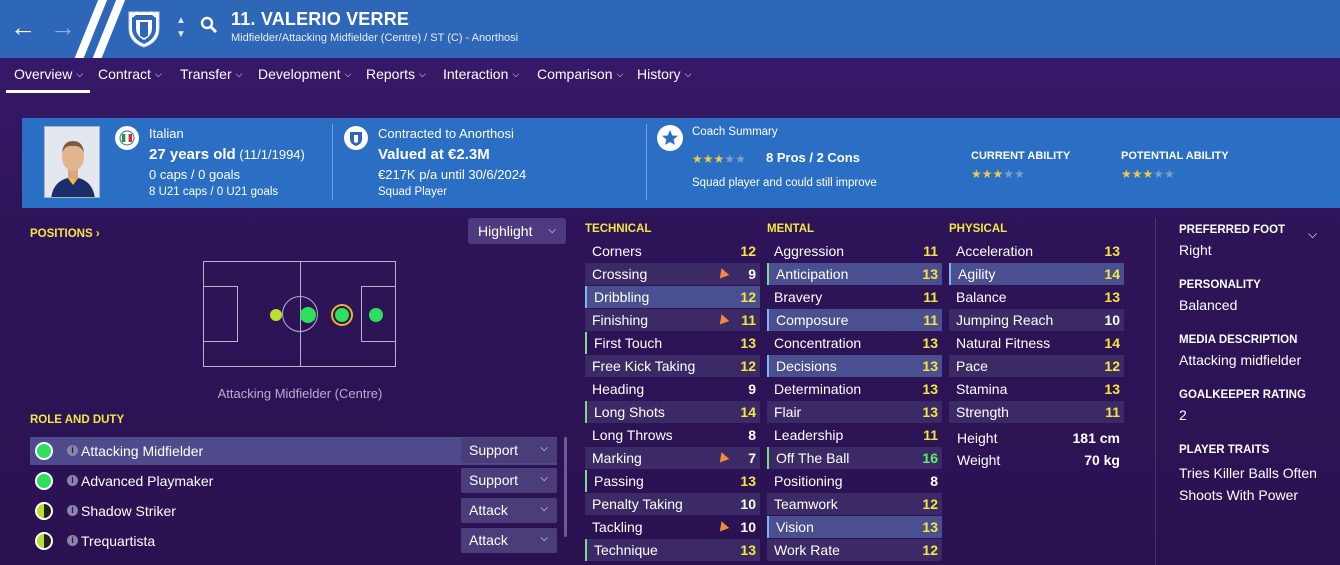  What do you see at coordinates (620, 320) in the screenshot?
I see `attribute-name: Finishing` at bounding box center [620, 320].